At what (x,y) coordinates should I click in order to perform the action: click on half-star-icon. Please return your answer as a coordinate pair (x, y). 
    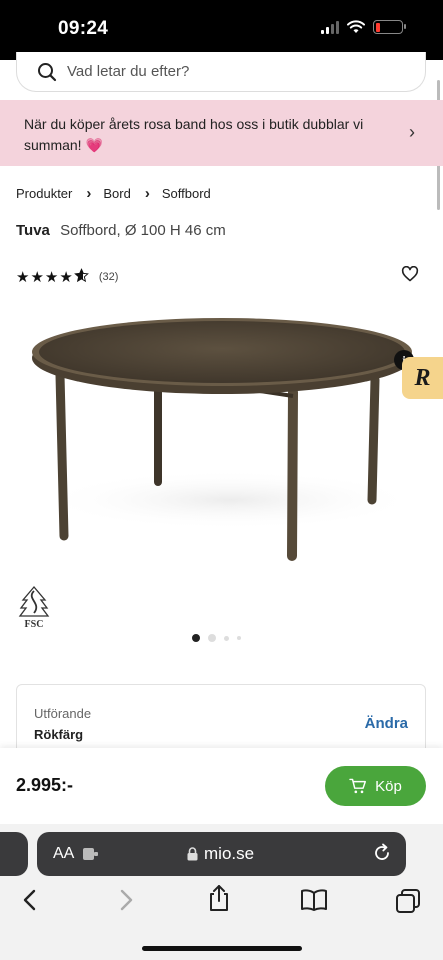
    Looking at the image, I should click on (81, 275).